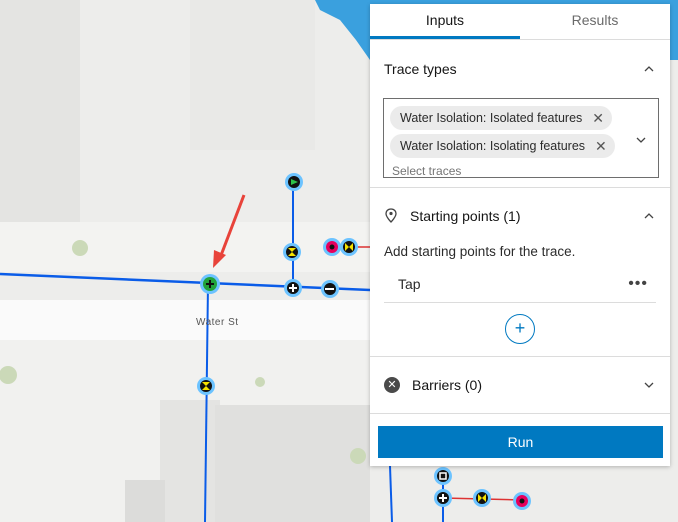 The image size is (678, 522). Describe the element at coordinates (521, 171) in the screenshot. I see `trace-types-placeholder: Select traces` at that location.